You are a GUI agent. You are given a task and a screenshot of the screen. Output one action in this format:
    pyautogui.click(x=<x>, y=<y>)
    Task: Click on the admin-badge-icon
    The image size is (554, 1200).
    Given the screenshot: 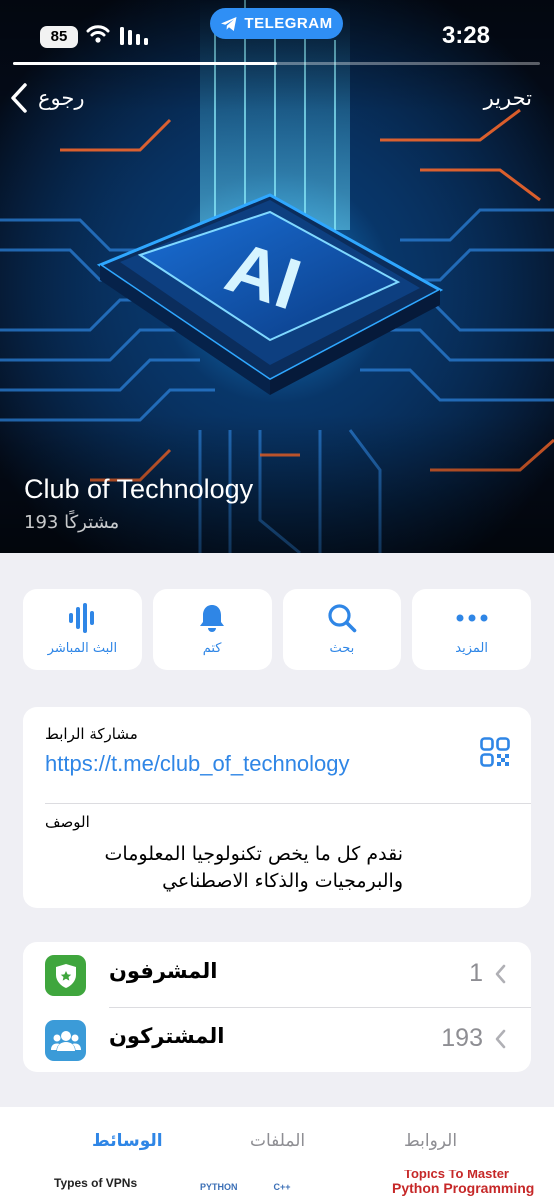 What is the action you would take?
    pyautogui.click(x=65, y=975)
    